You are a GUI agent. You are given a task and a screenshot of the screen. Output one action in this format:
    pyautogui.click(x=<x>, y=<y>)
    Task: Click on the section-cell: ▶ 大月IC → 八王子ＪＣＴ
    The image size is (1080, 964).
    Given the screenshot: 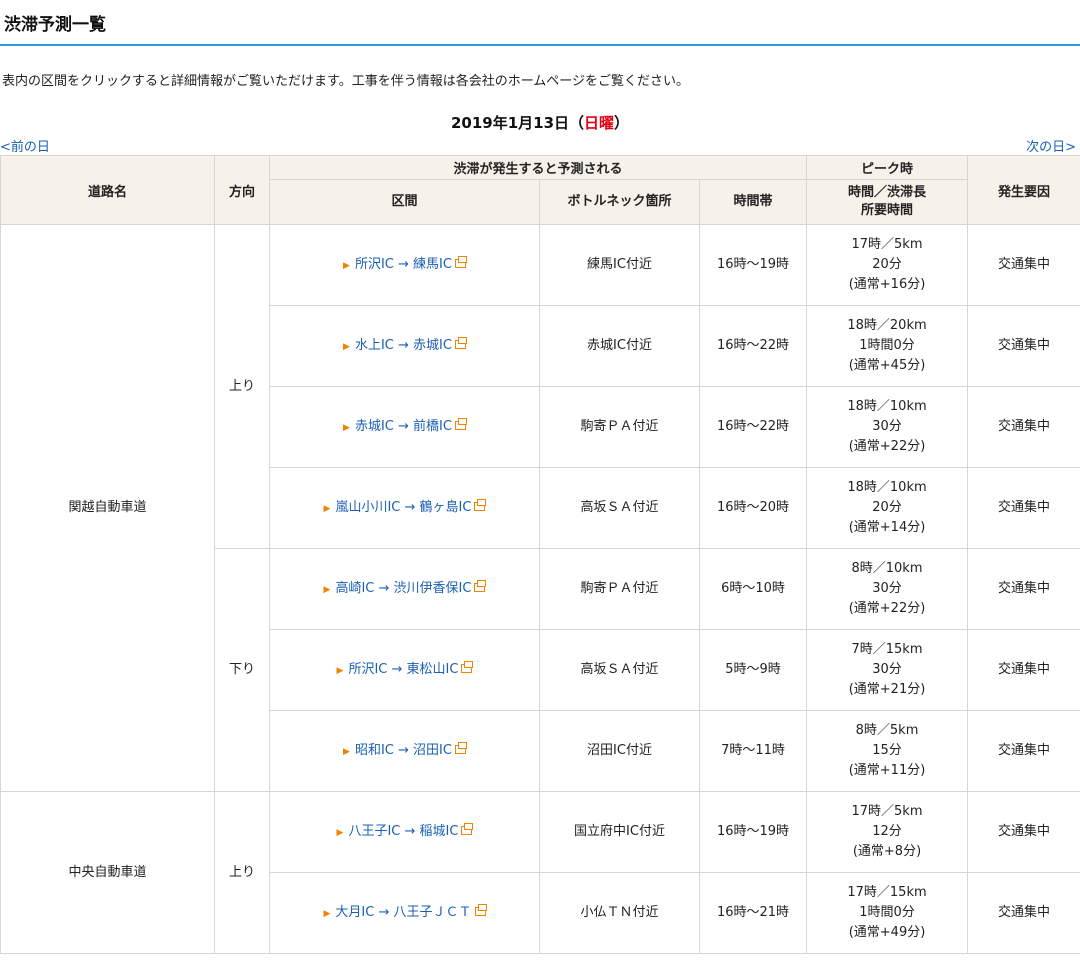 What is the action you would take?
    pyautogui.click(x=404, y=913)
    